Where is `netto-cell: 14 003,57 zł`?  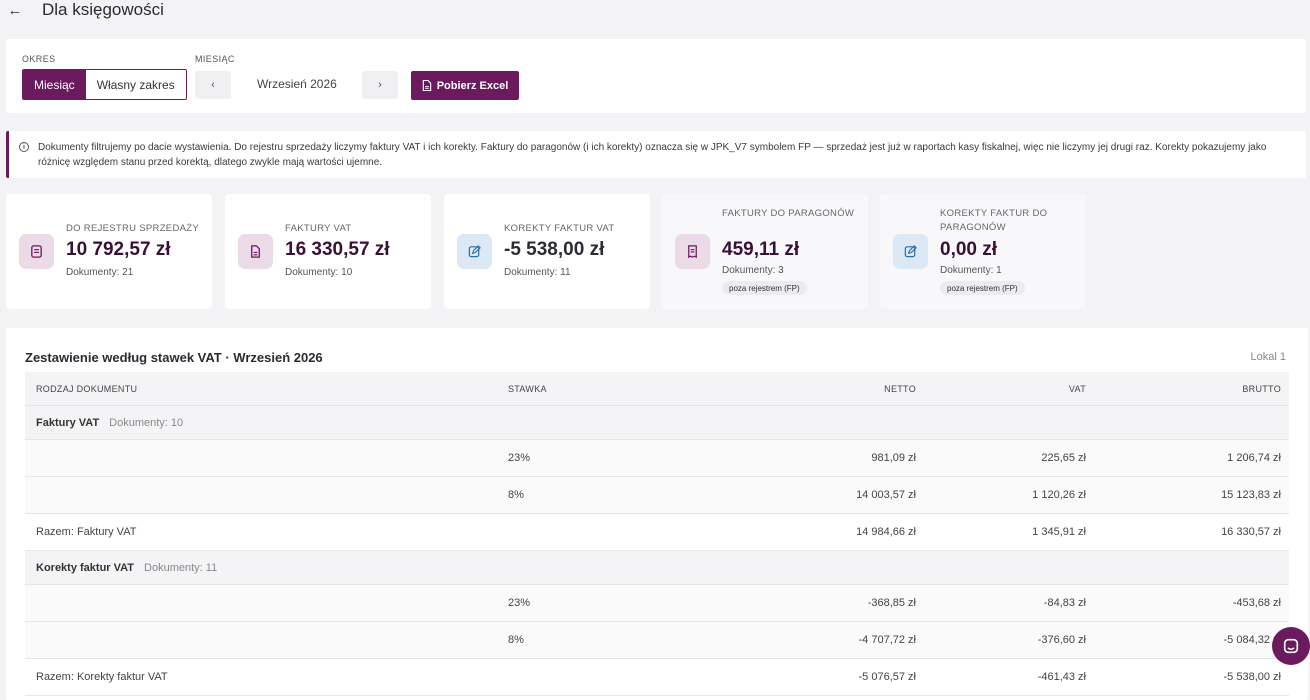
netto-cell: 14 003,57 zł is located at coordinates (886, 495).